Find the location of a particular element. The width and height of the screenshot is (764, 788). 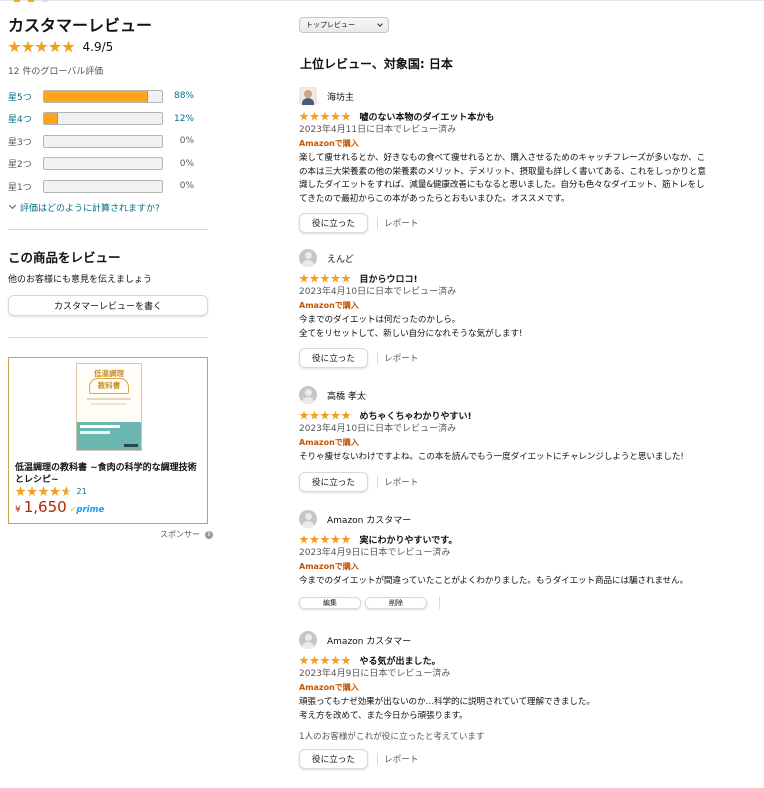

how-calculated-link: 評価はどのように計算されますか? is located at coordinates (108, 207).